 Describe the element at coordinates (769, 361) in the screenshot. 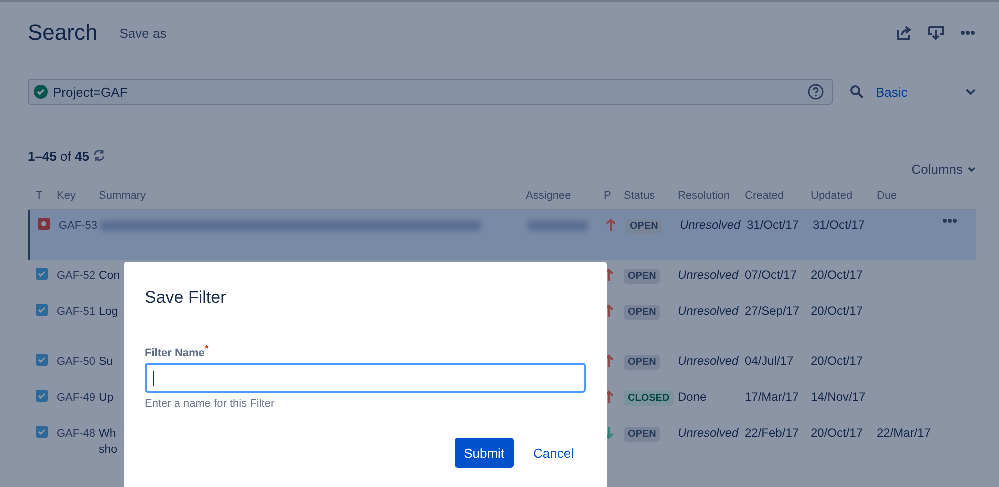

I see `date-text: 04/Jul/17` at that location.